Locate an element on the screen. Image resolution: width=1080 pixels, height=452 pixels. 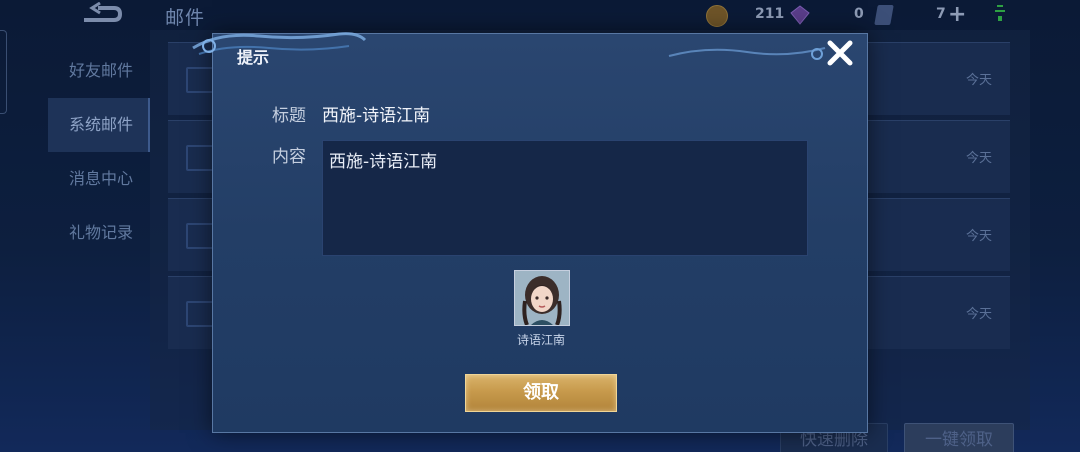
collect-all-button: 一键领取 is located at coordinates (959, 437).